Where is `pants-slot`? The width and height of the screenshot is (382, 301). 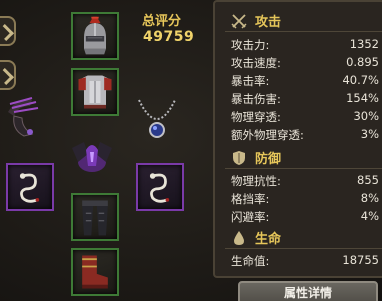 pants-slot is located at coordinates (95, 217).